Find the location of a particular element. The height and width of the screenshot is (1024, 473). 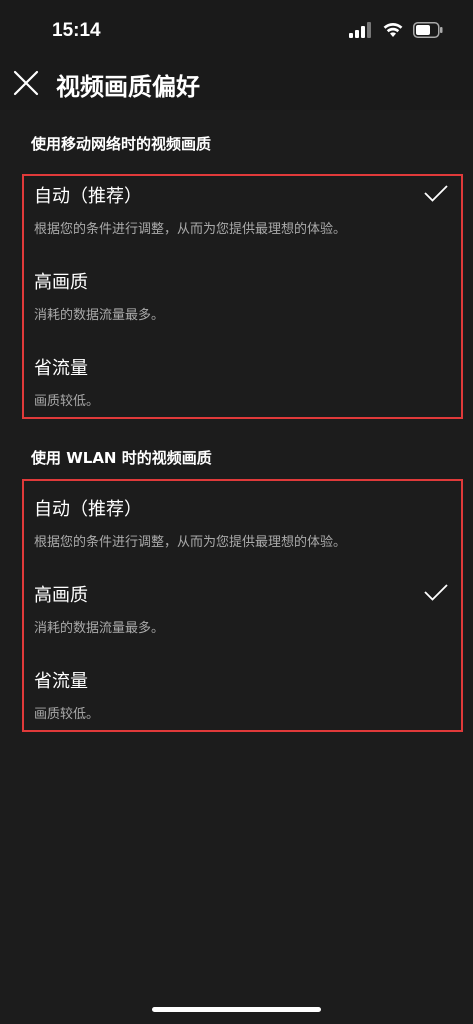

section-title-wlan: 使用 WLAN 时的视频画质 is located at coordinates (121, 458).